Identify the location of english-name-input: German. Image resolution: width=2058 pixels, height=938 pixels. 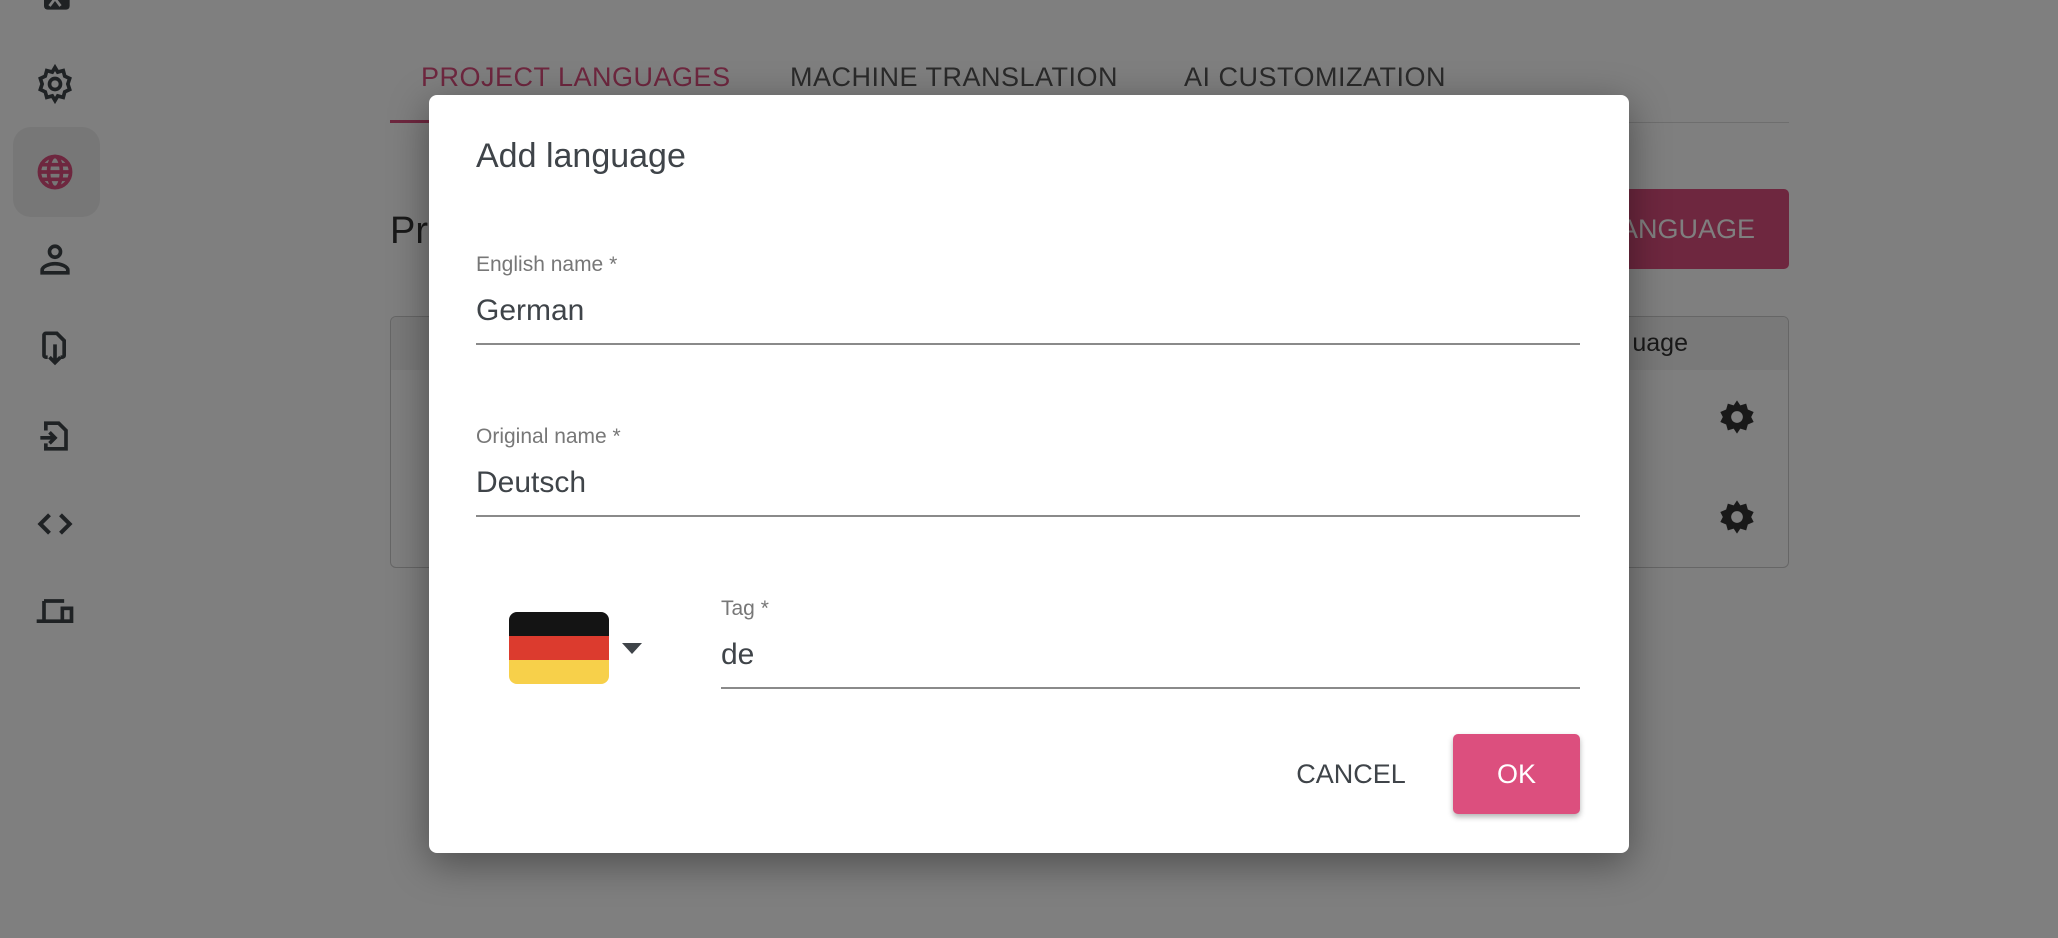
(530, 311).